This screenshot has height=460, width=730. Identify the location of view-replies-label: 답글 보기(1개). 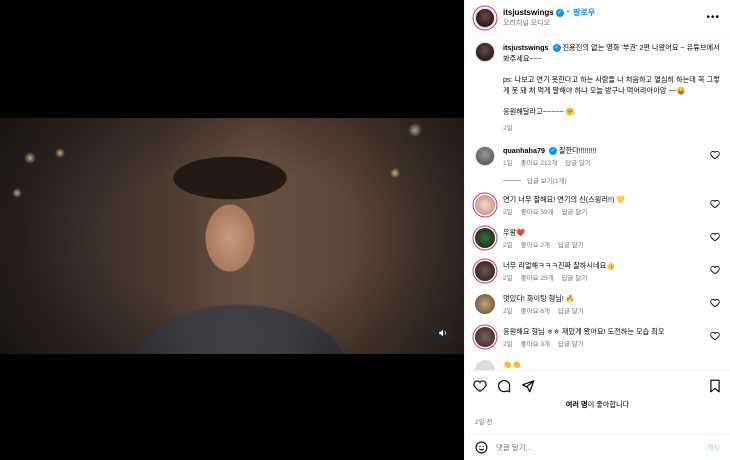
(547, 181).